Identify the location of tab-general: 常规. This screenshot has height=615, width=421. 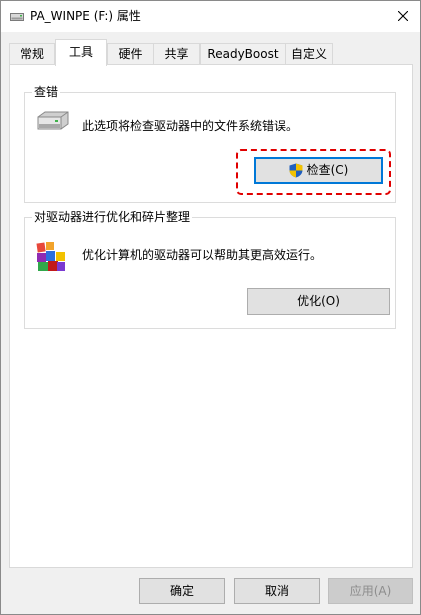
(32, 54).